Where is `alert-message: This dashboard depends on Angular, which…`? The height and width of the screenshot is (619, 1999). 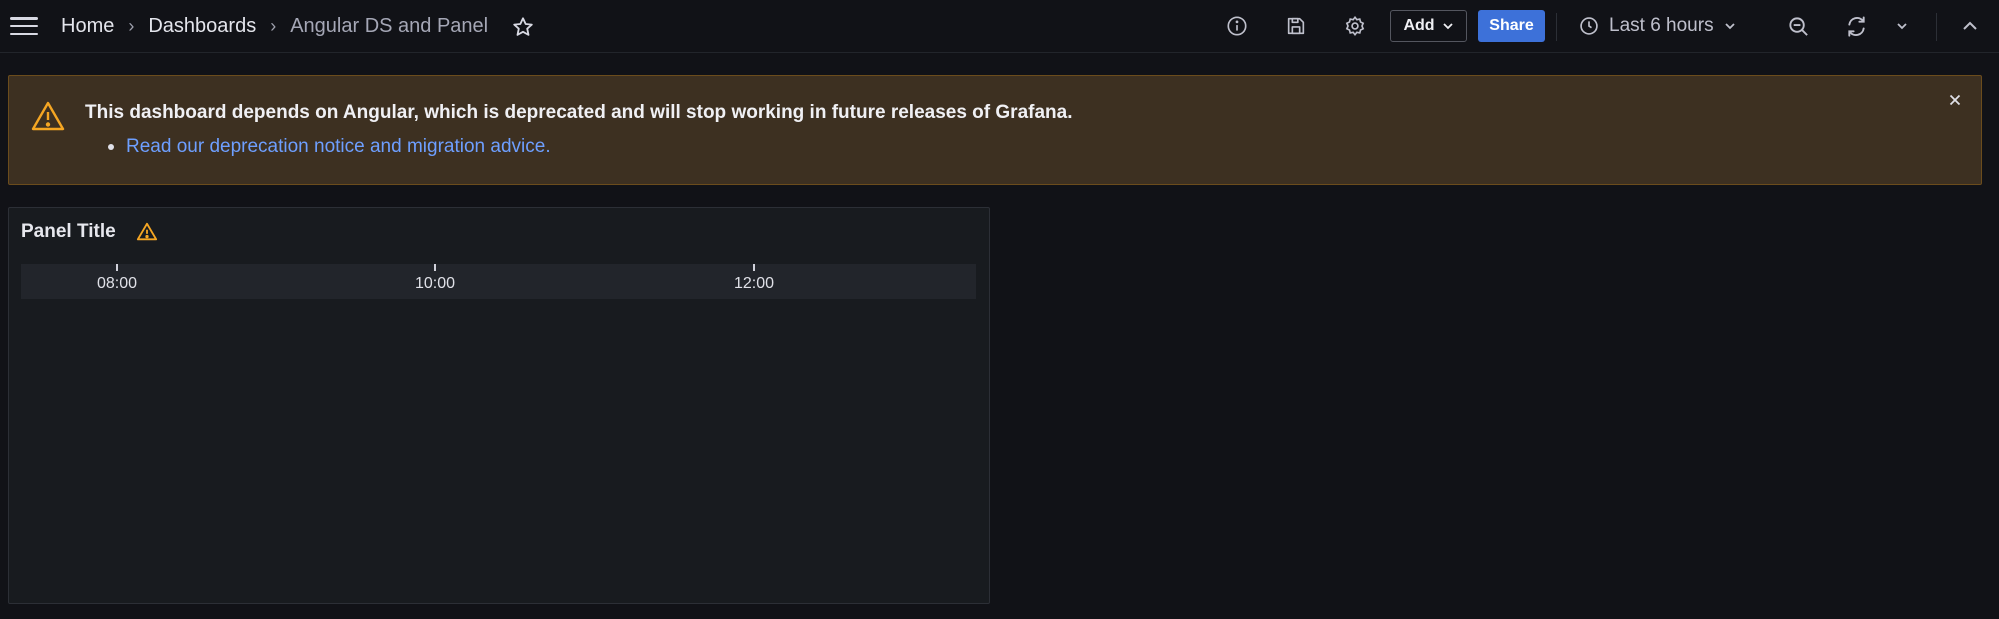 alert-message: This dashboard depends on Angular, which… is located at coordinates (579, 112).